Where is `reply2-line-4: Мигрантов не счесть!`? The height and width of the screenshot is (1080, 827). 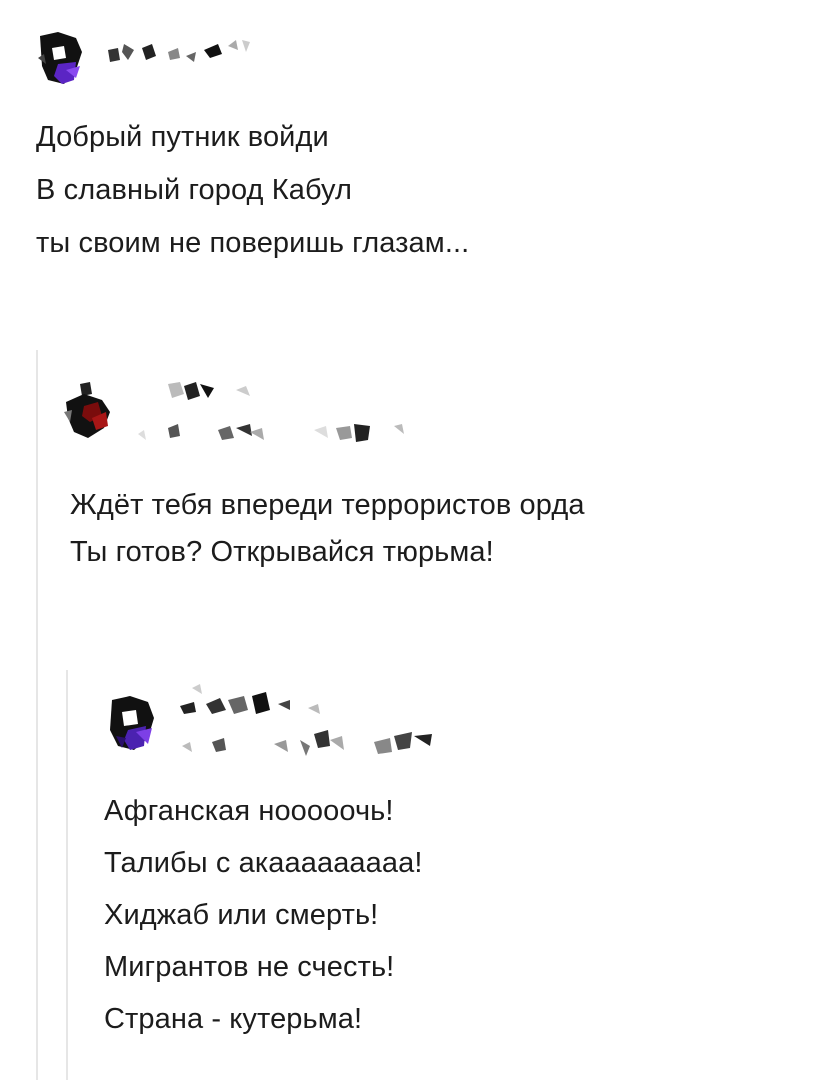 reply2-line-4: Мигрантов не счесть! is located at coordinates (249, 967).